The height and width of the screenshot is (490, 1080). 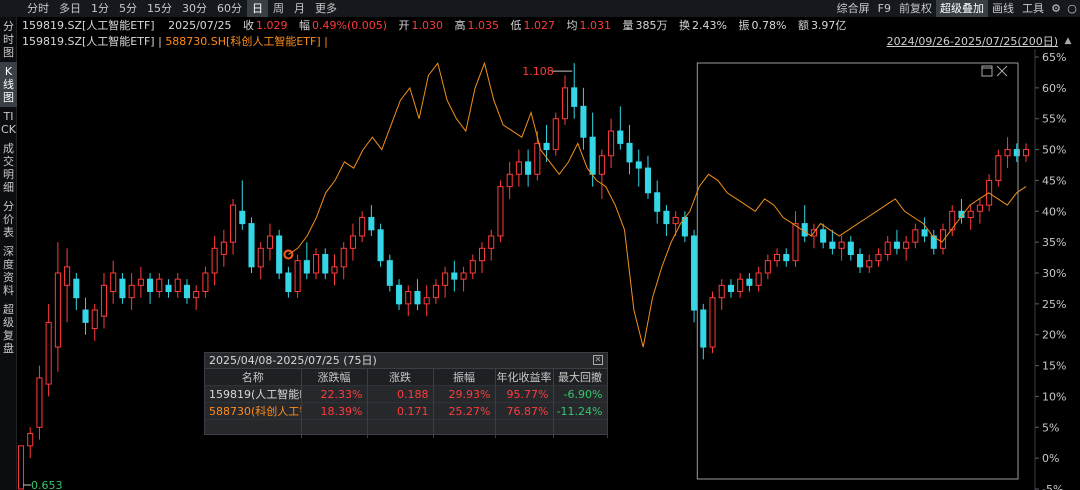 What do you see at coordinates (406, 377) in the screenshot?
I see `stats-header-row: 名称 涨跌幅 涨跌 振幅 年化收益率 最大回撤` at bounding box center [406, 377].